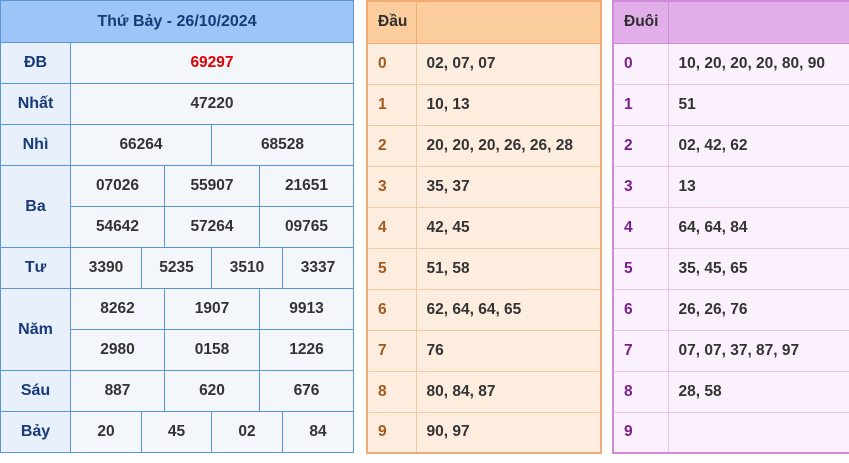 Image resolution: width=849 pixels, height=463 pixels. I want to click on duoi-row: 8 28, 58, so click(731, 392).